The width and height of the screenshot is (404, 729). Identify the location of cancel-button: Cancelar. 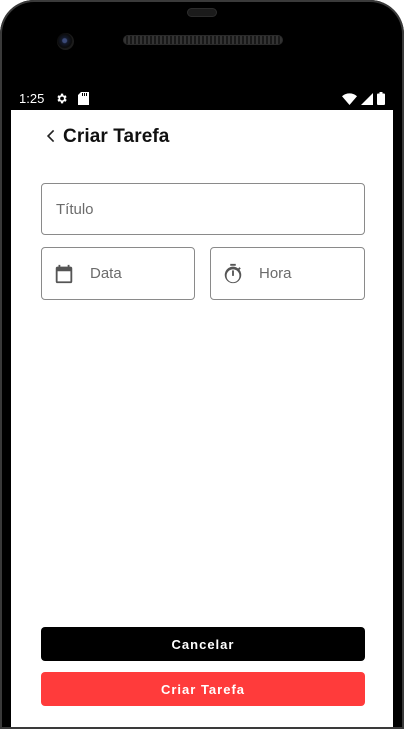
(203, 644).